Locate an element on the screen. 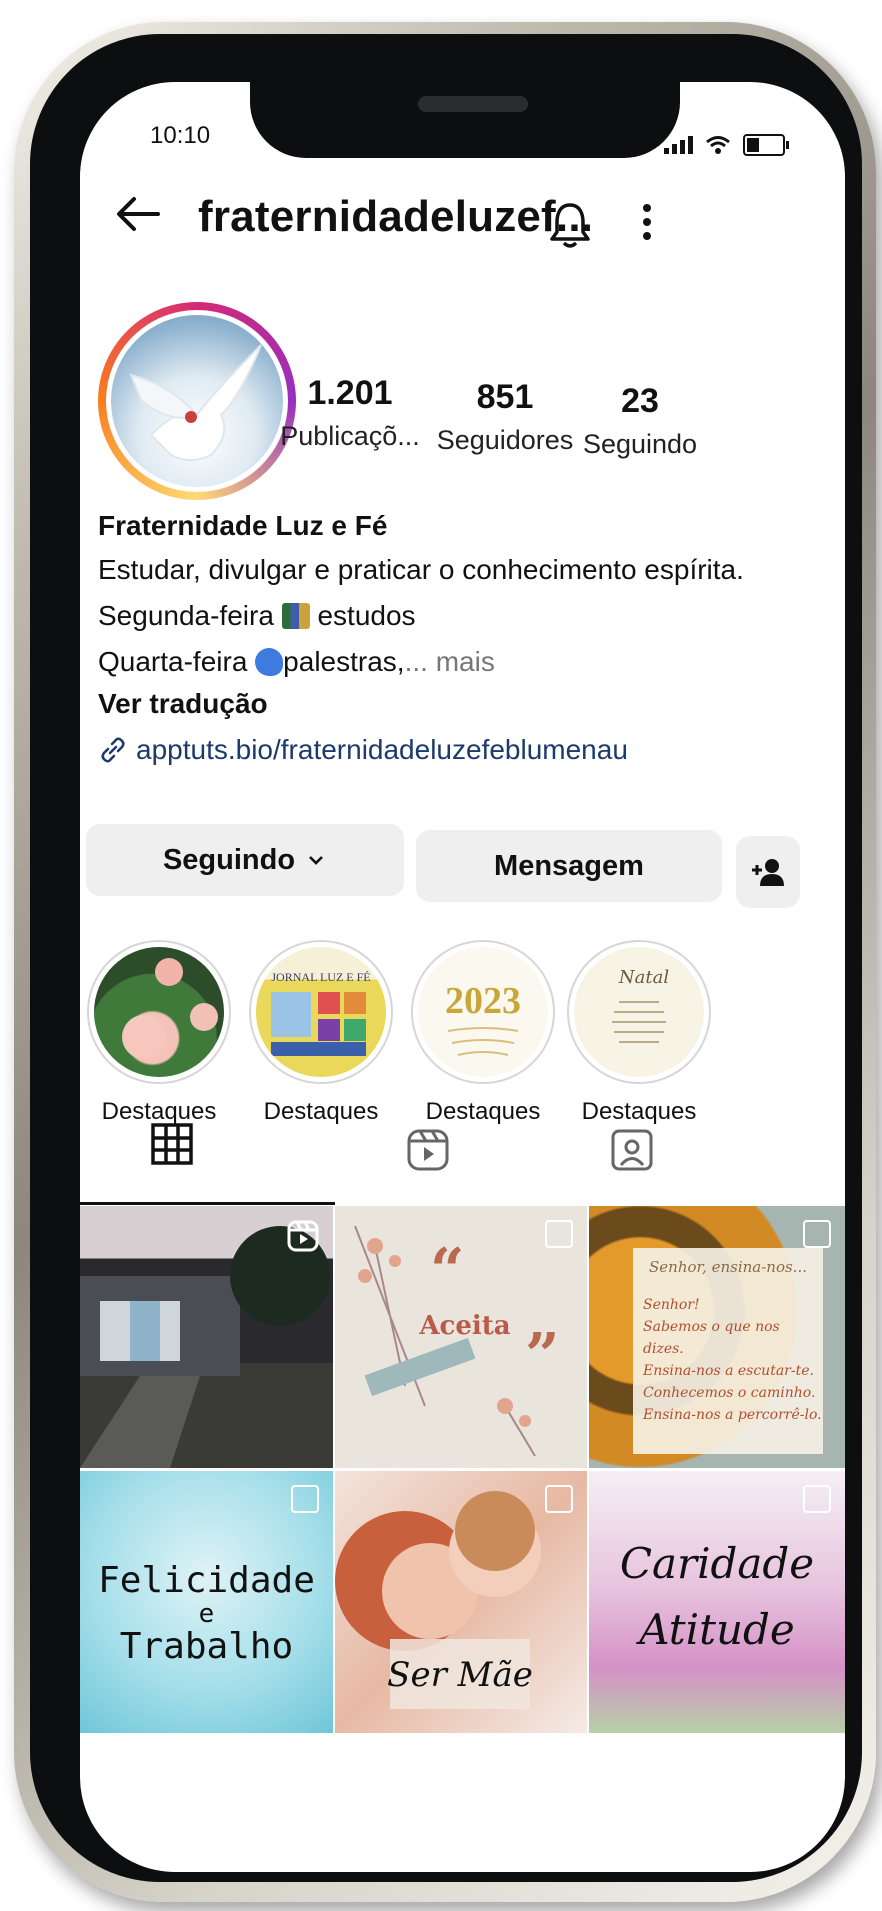 The height and width of the screenshot is (1911, 882). grid-tab-icon is located at coordinates (172, 1146).